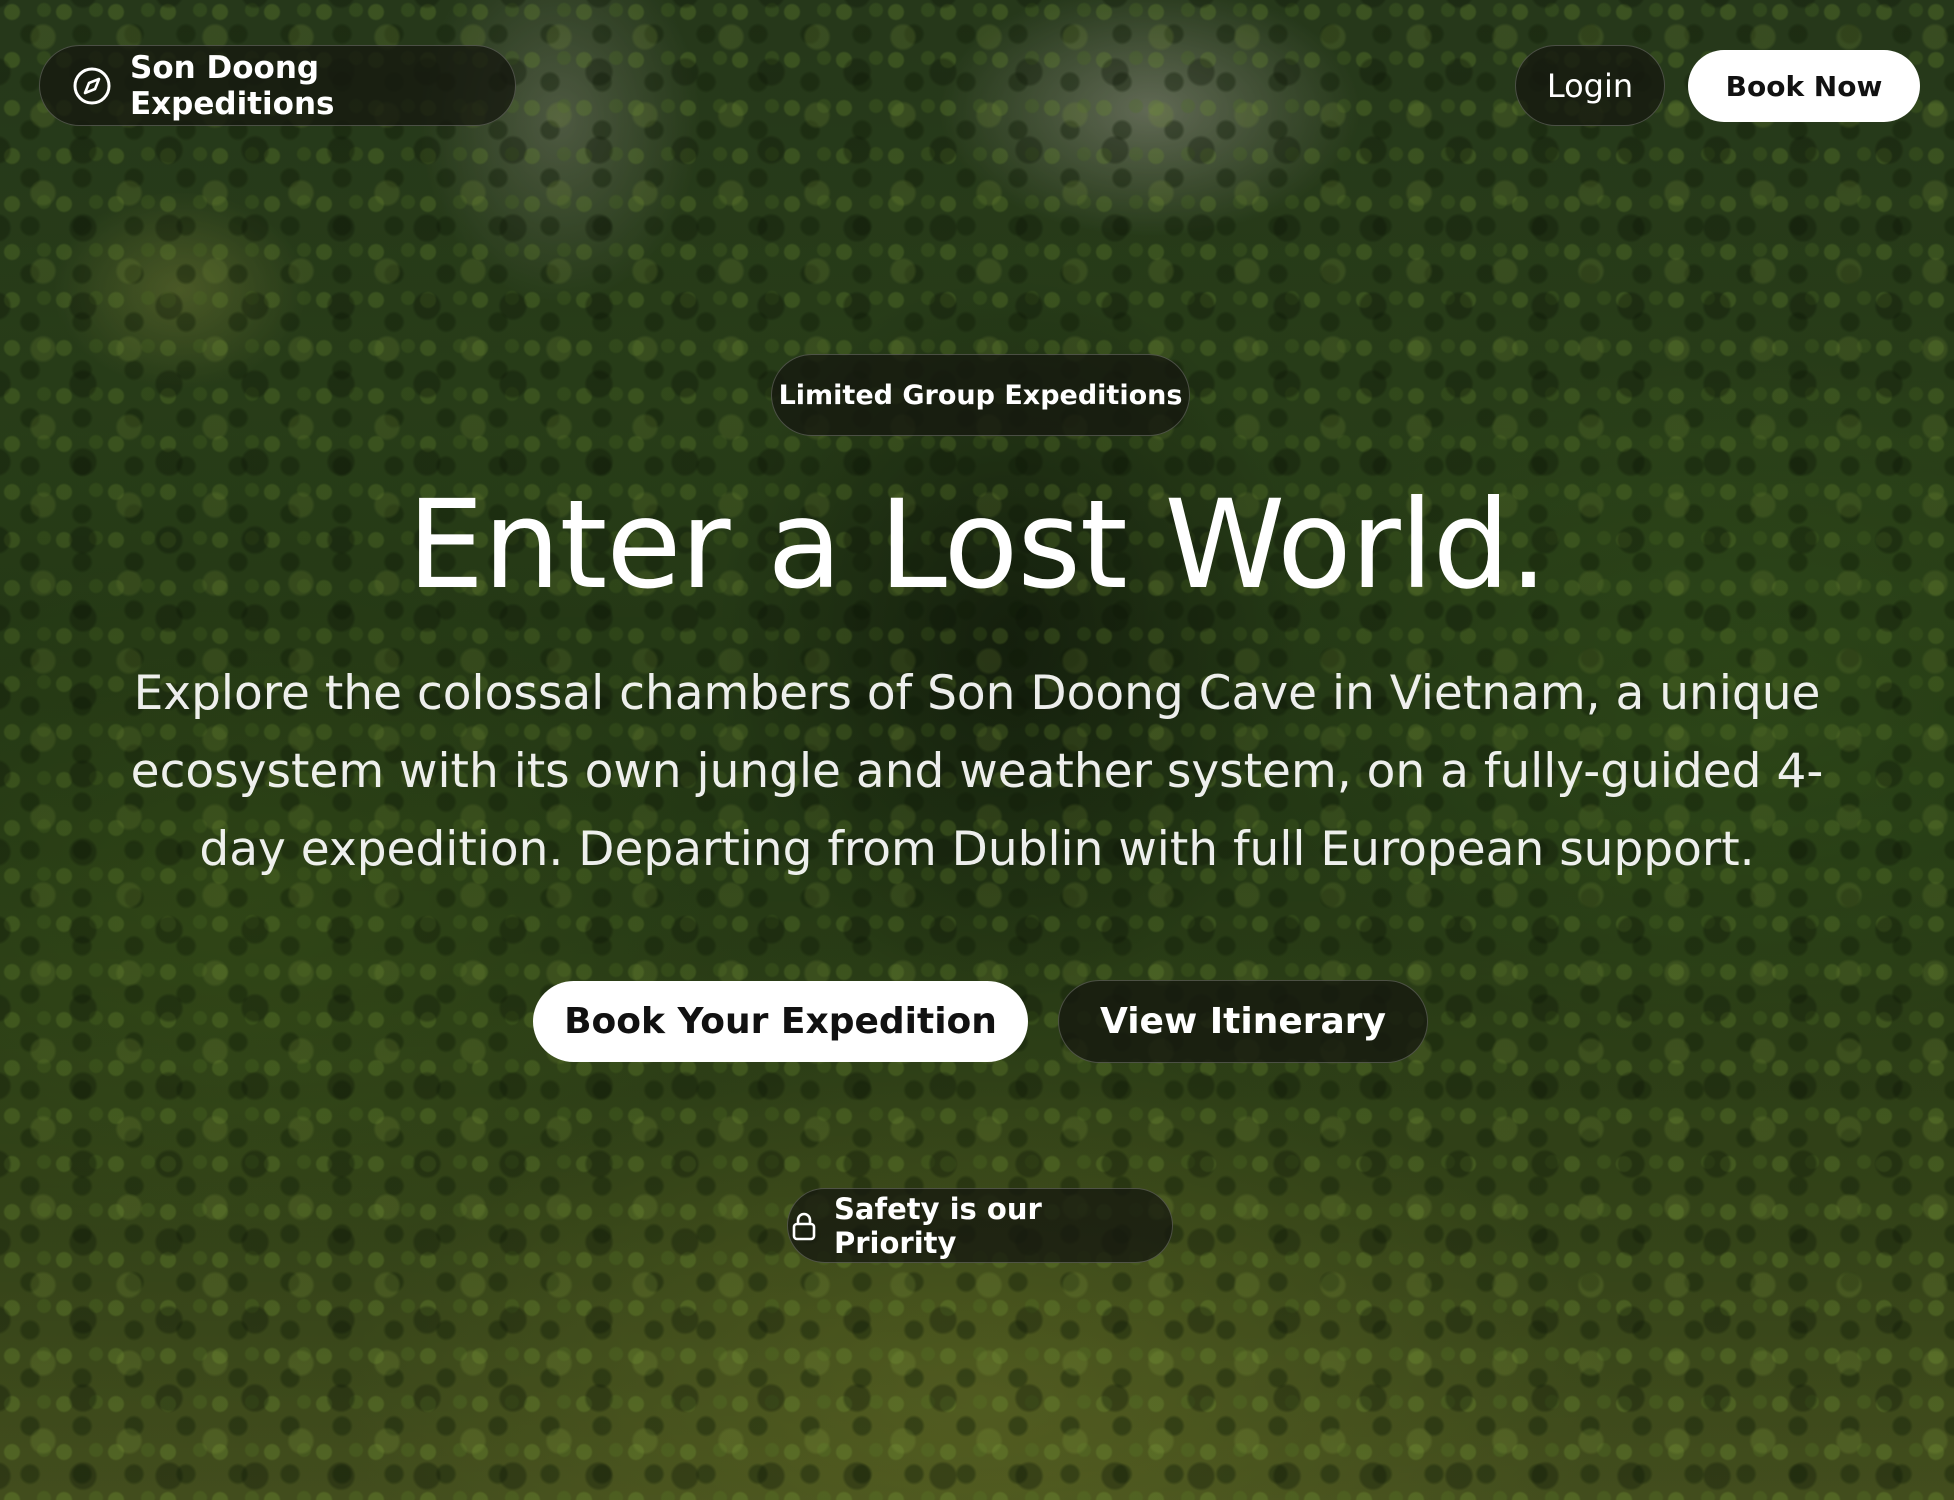 The image size is (1954, 1500). I want to click on safety-label: Safety is our Priority, so click(938, 1225).